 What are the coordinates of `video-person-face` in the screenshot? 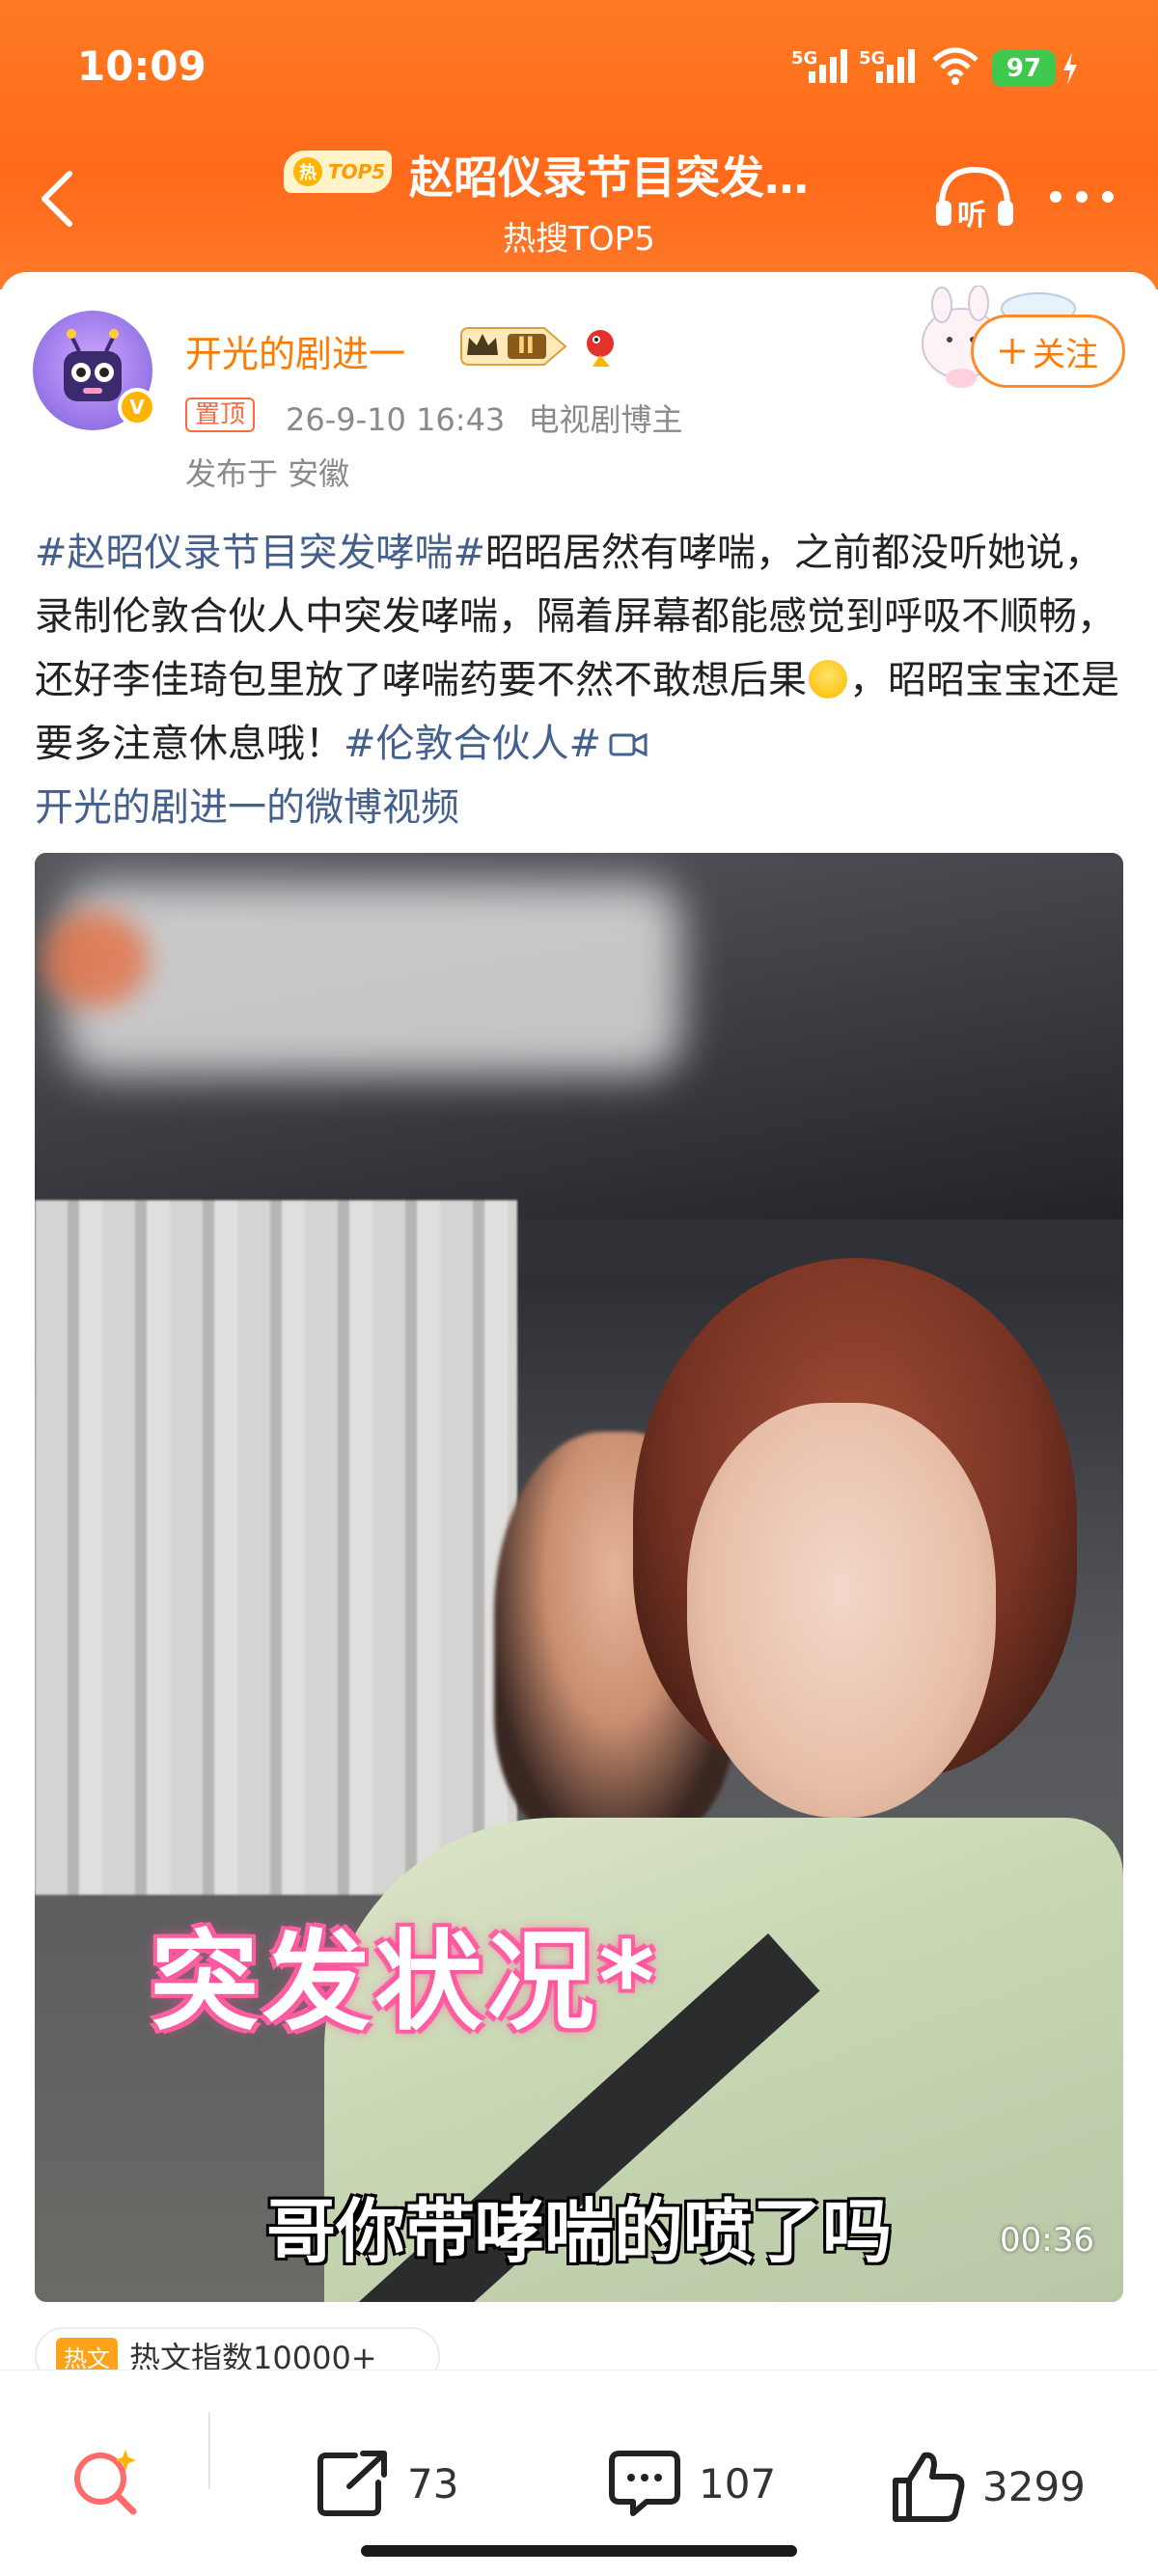 It's located at (841, 1611).